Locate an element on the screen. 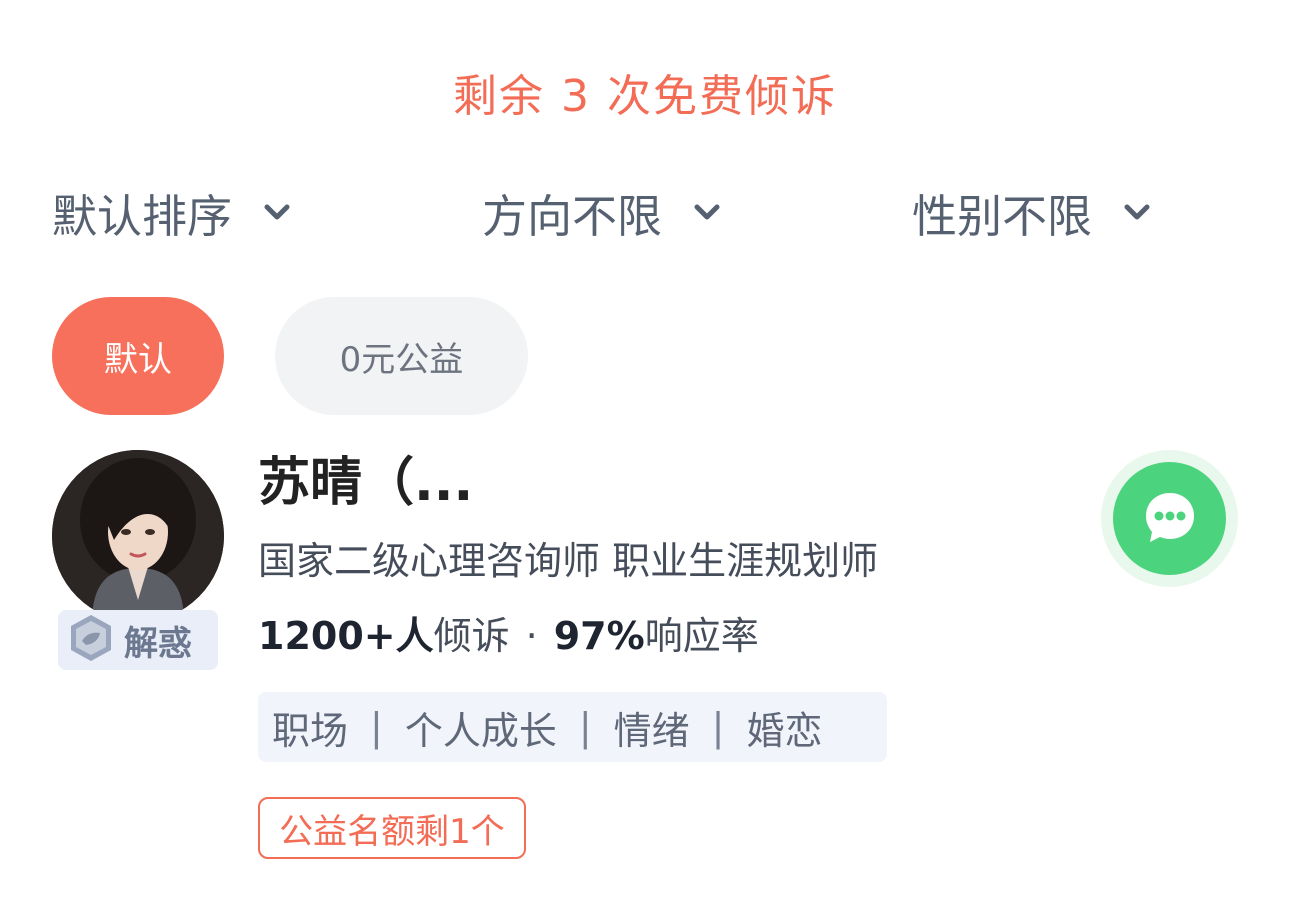  status-badge: 解惑 is located at coordinates (138, 640).